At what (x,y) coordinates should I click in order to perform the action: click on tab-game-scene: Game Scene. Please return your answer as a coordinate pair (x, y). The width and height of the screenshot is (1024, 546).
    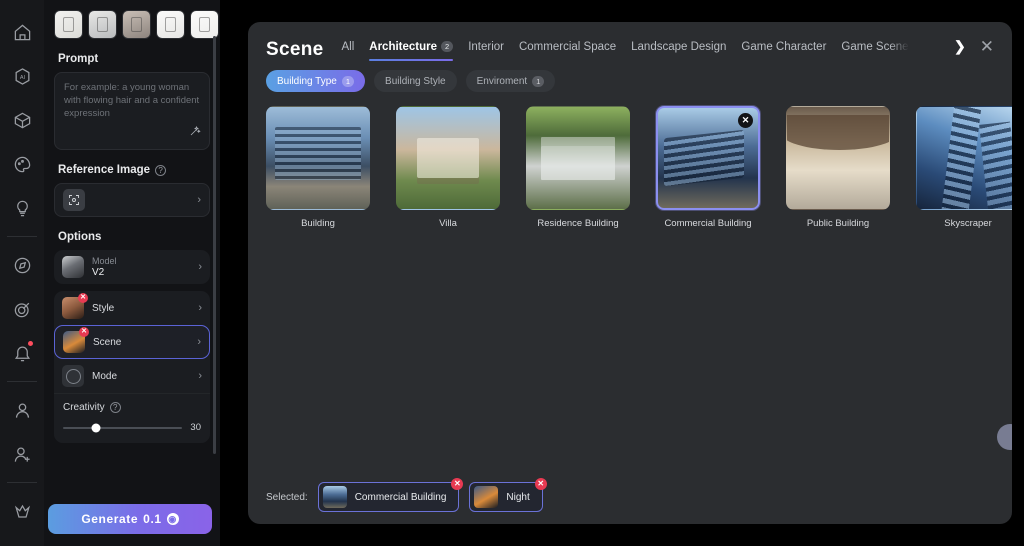
    Looking at the image, I should click on (874, 51).